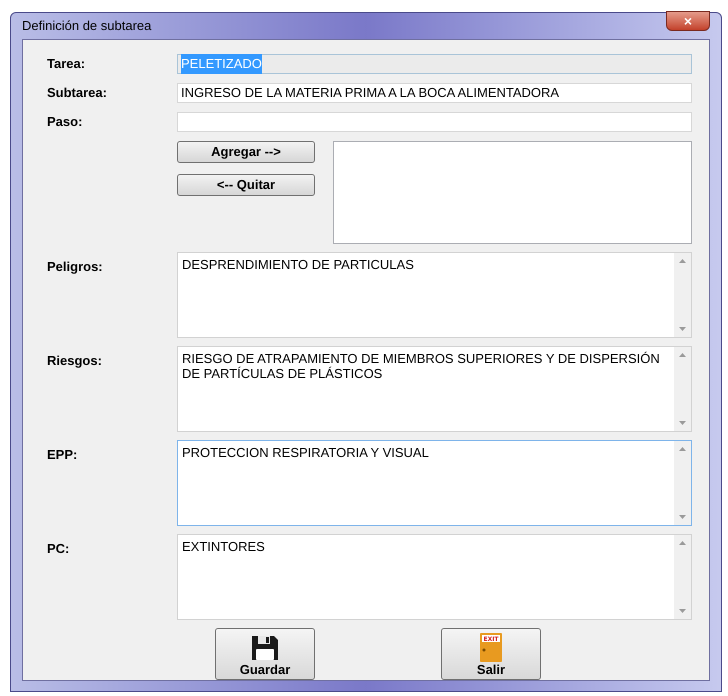 Image resolution: width=728 pixels, height=696 pixels. Describe the element at coordinates (223, 546) in the screenshot. I see `text-area-value: EXTINTORES` at that location.